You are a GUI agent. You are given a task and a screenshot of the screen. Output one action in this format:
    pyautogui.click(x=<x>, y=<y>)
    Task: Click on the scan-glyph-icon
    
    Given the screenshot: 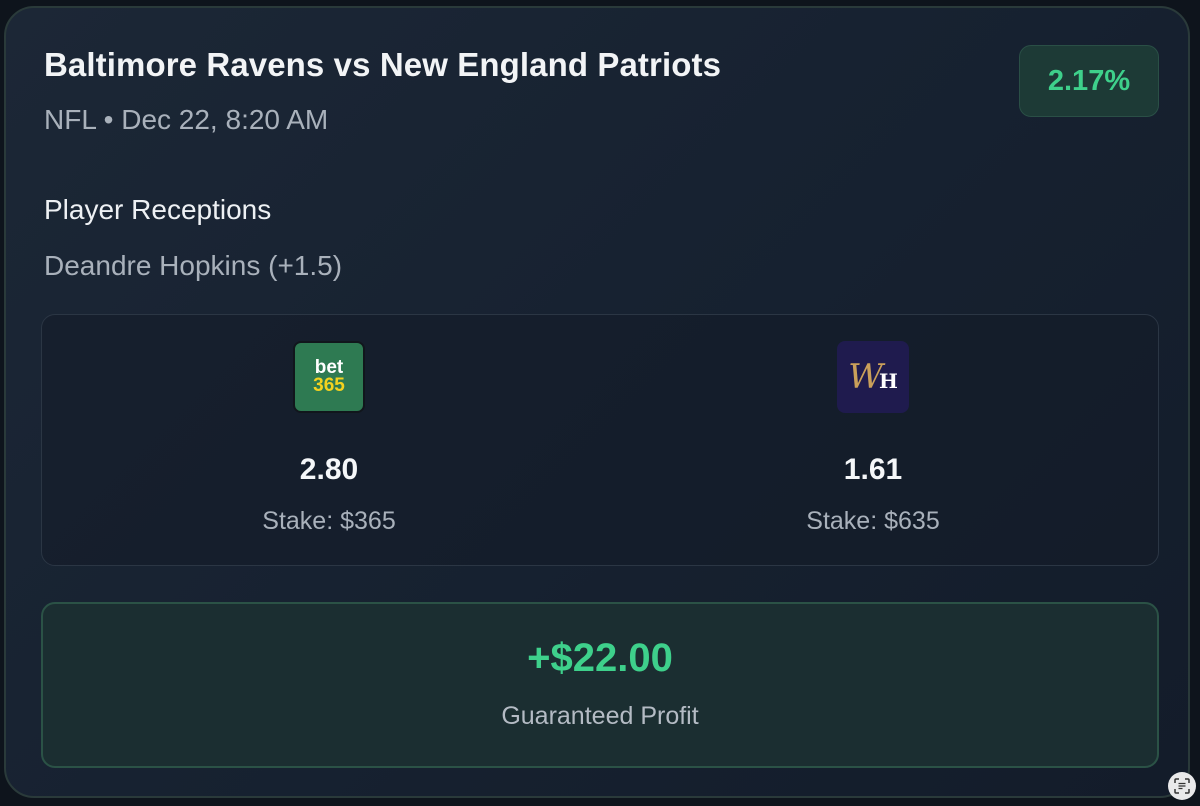 What is the action you would take?
    pyautogui.click(x=1182, y=786)
    